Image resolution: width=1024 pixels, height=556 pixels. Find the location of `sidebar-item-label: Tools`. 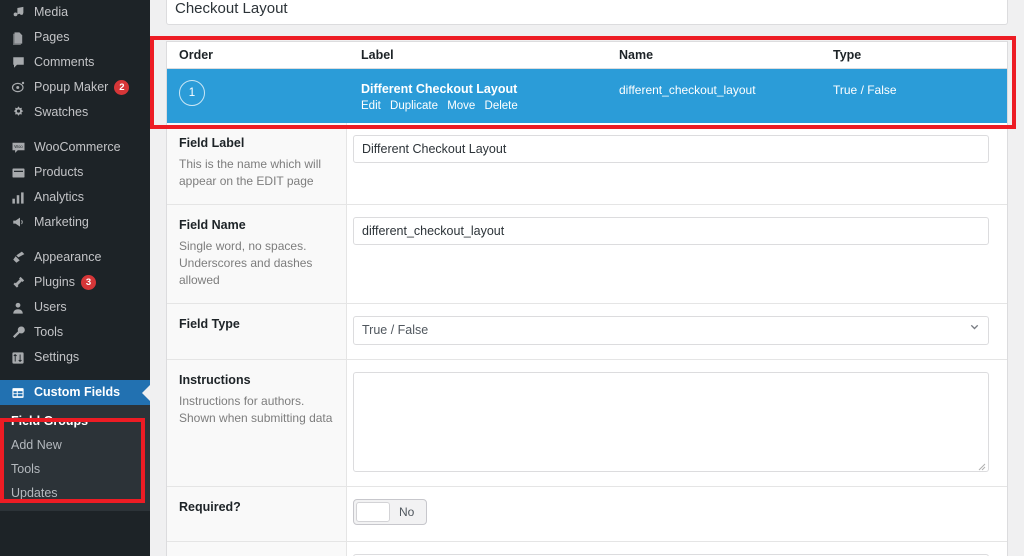

sidebar-item-label: Tools is located at coordinates (49, 332).